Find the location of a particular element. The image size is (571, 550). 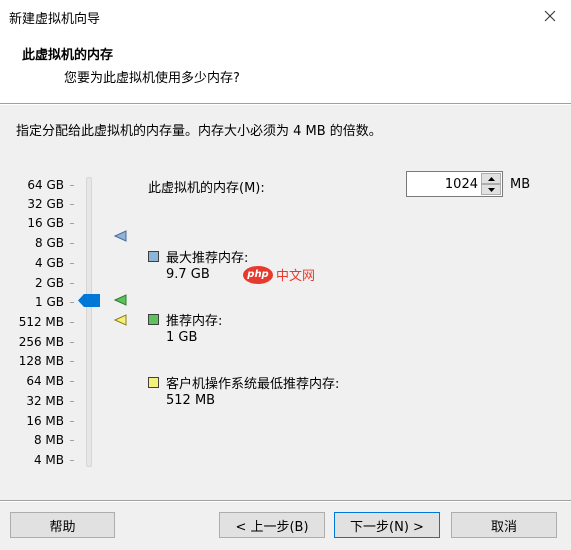

watermark: php 中文网 is located at coordinates (279, 274).